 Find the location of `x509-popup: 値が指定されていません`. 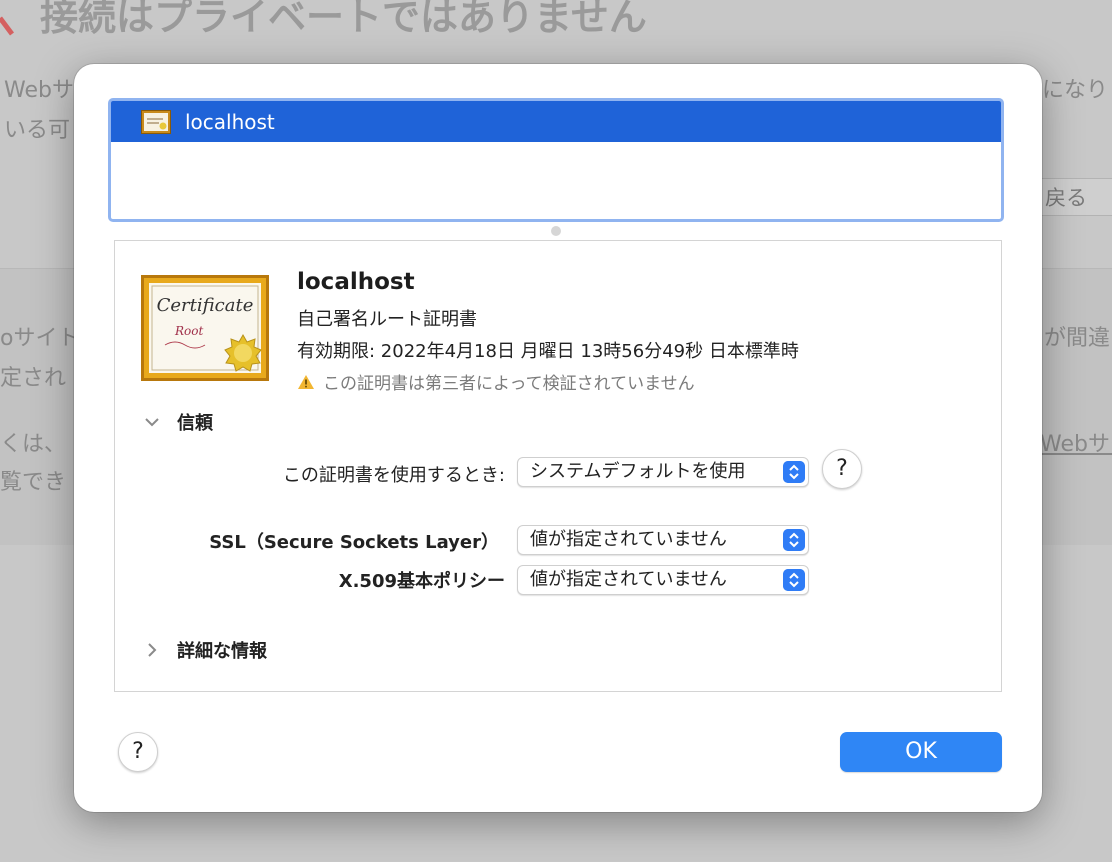

x509-popup: 値が指定されていません is located at coordinates (663, 580).